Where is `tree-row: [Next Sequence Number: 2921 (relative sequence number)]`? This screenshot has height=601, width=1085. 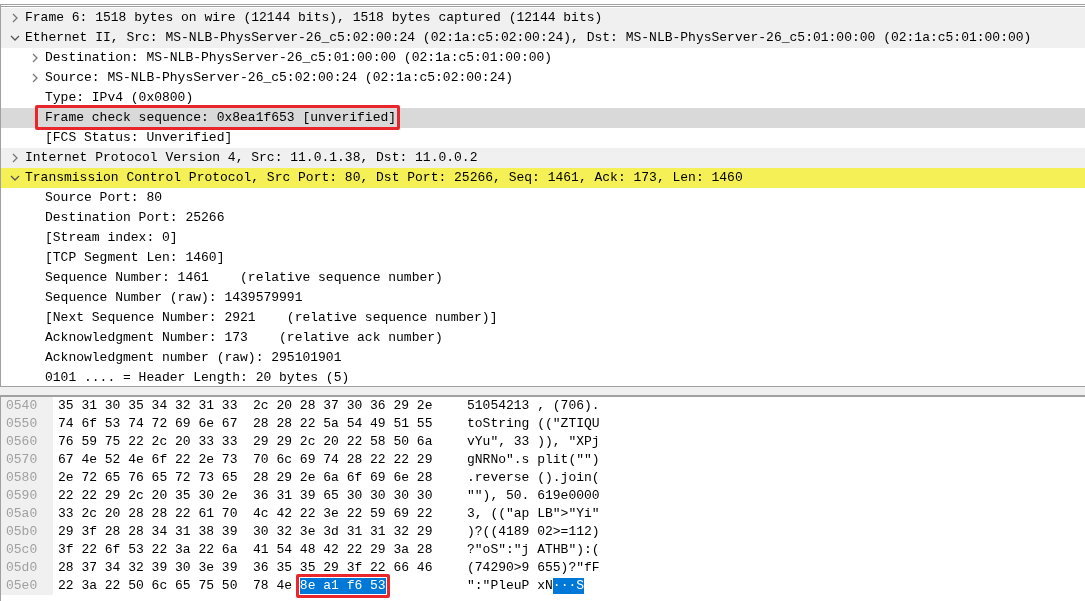
tree-row: [Next Sequence Number: 2921 (relative sequence number)] is located at coordinates (543, 318).